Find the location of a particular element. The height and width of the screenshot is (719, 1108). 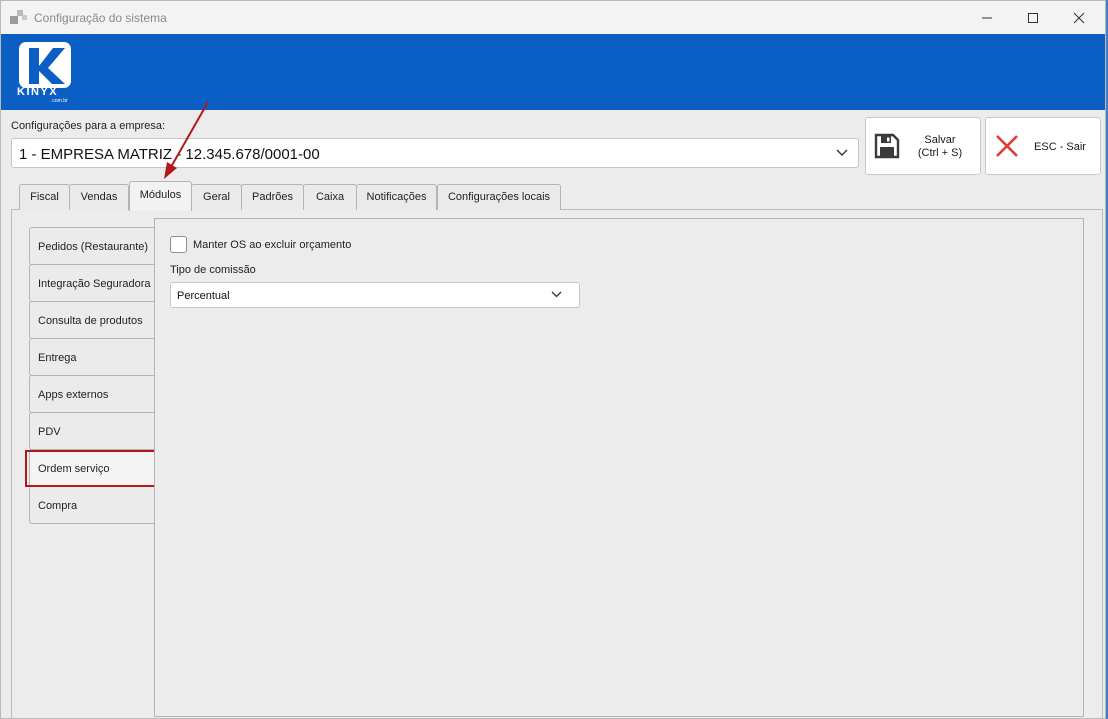

keep-os-label: Manter OS ao excluir orçamento is located at coordinates (272, 245).